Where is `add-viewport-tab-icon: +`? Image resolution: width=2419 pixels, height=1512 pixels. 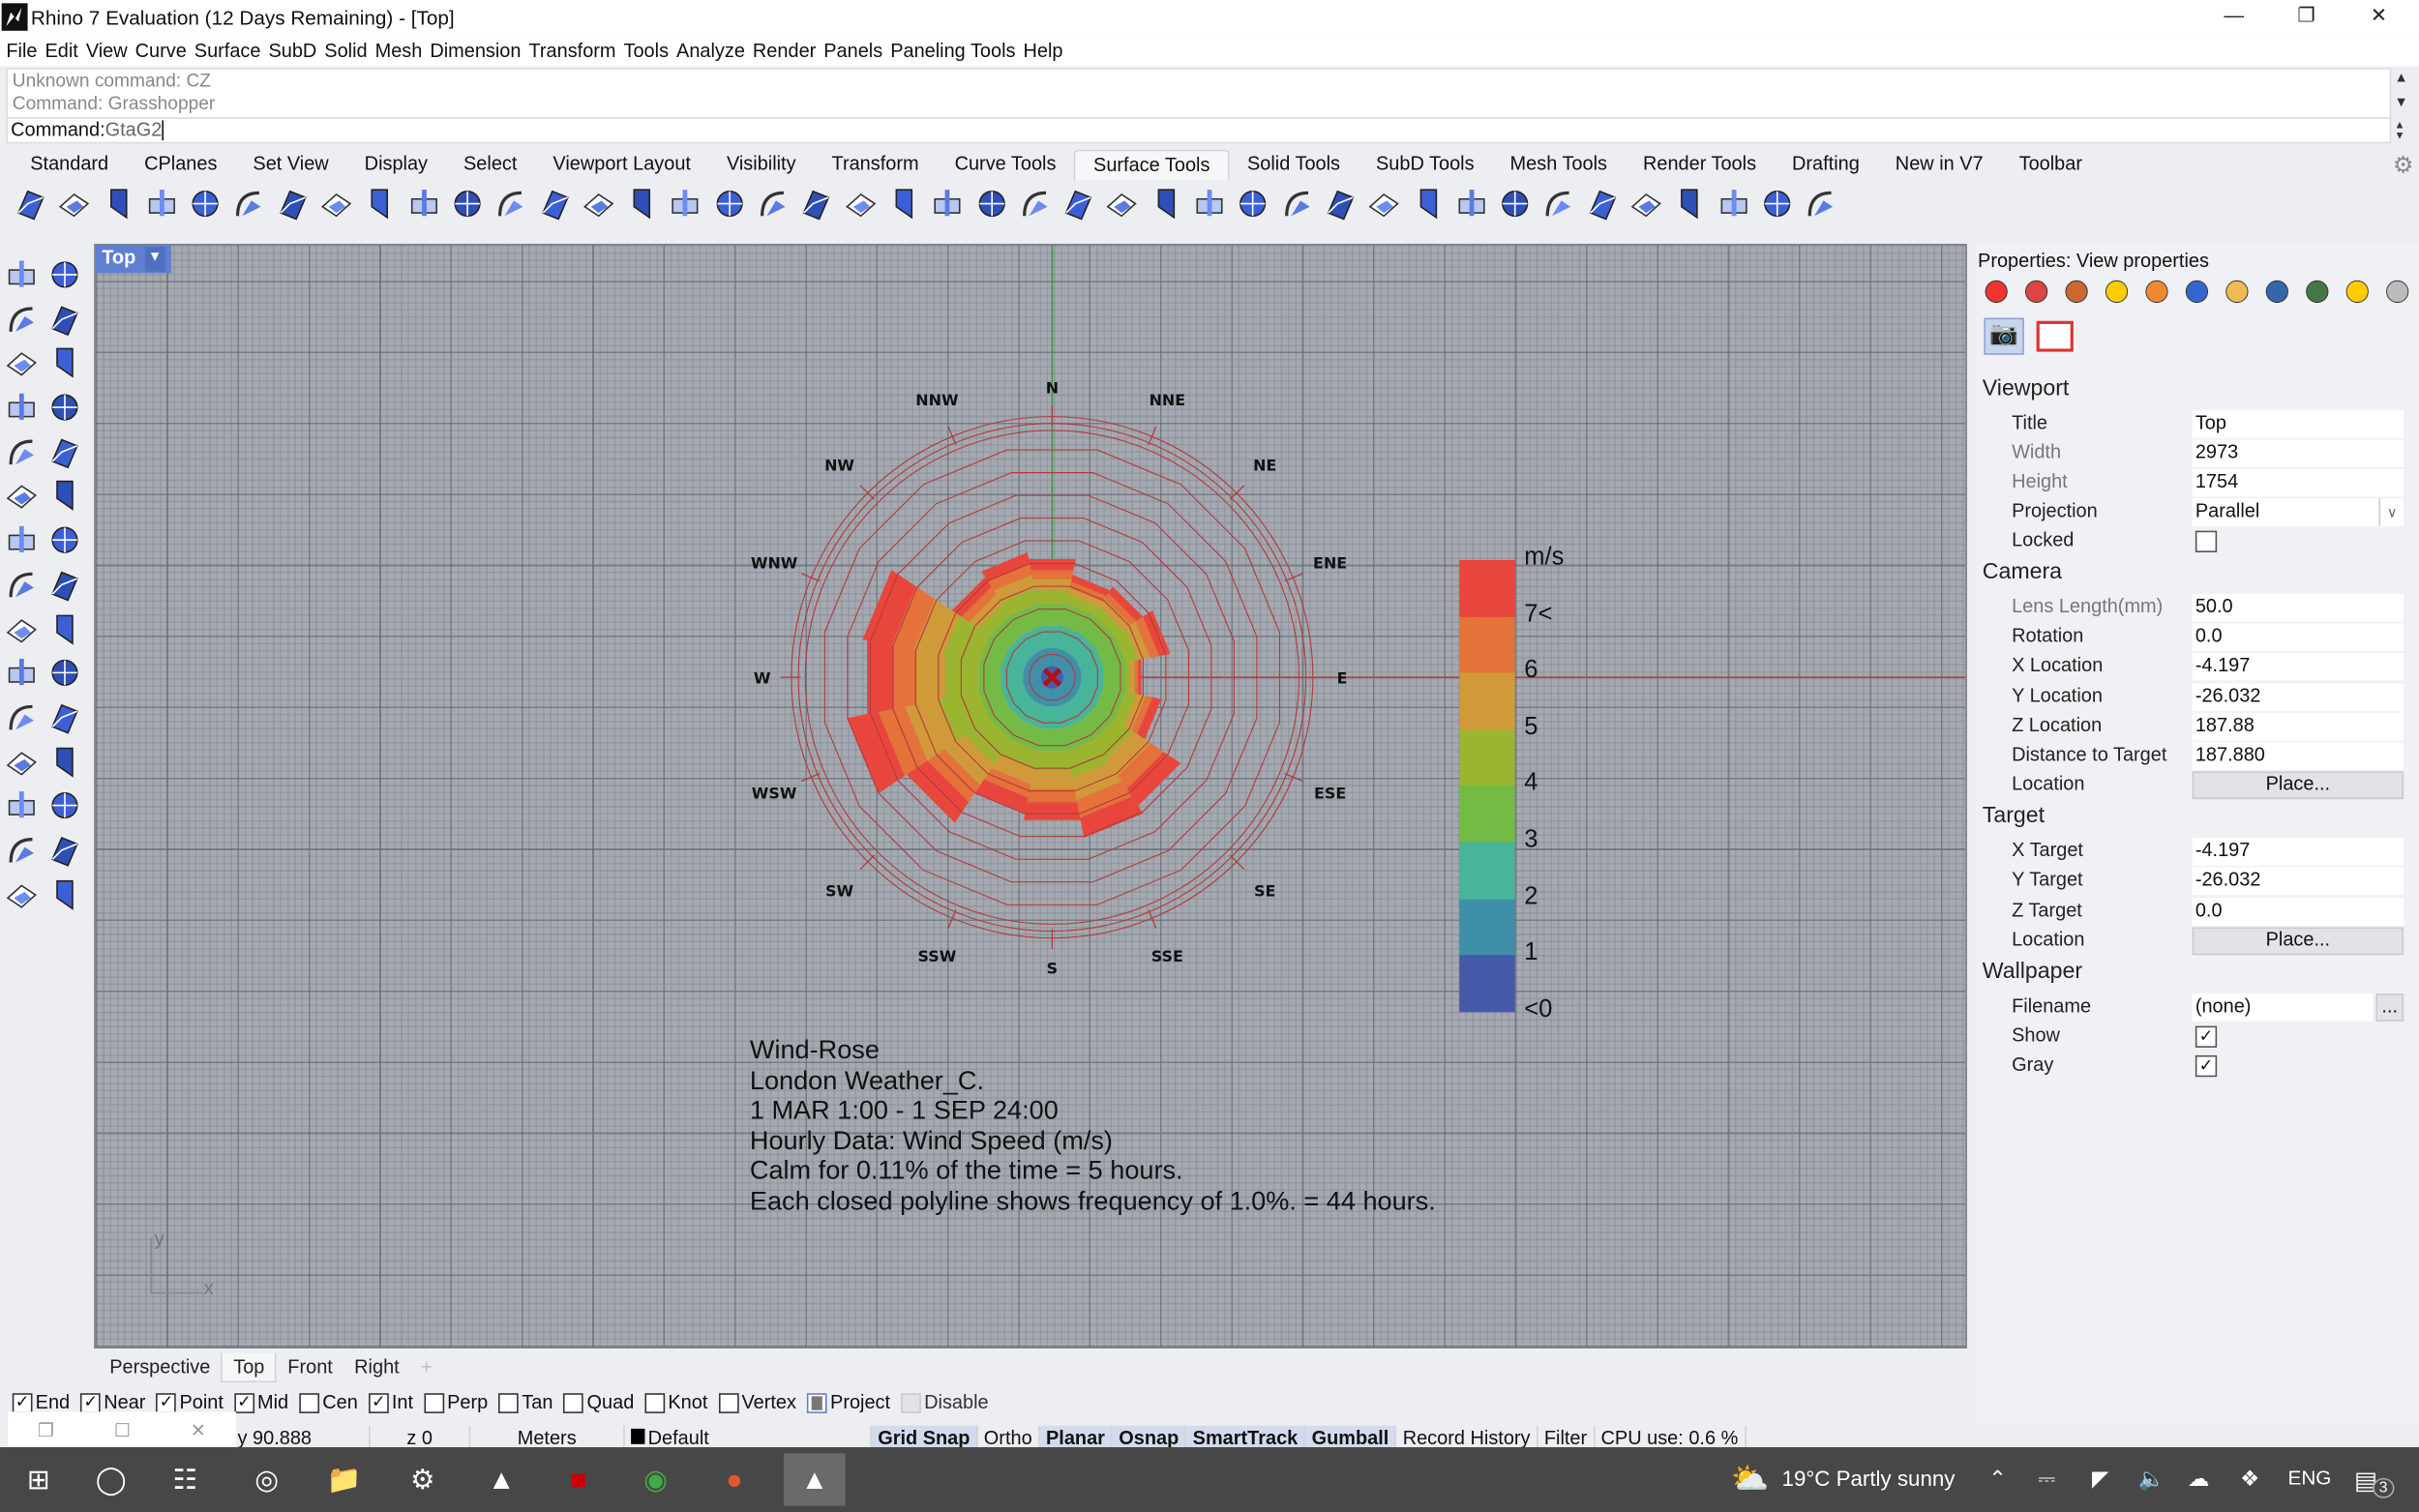 add-viewport-tab-icon: + is located at coordinates (426, 1368).